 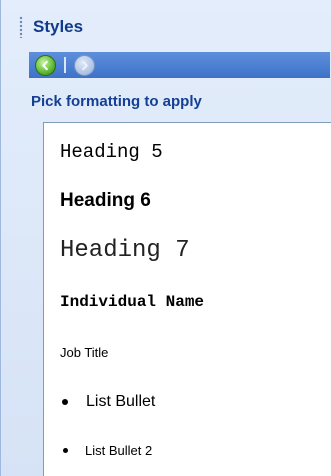 I want to click on drag-grip-icon, so click(x=21, y=27).